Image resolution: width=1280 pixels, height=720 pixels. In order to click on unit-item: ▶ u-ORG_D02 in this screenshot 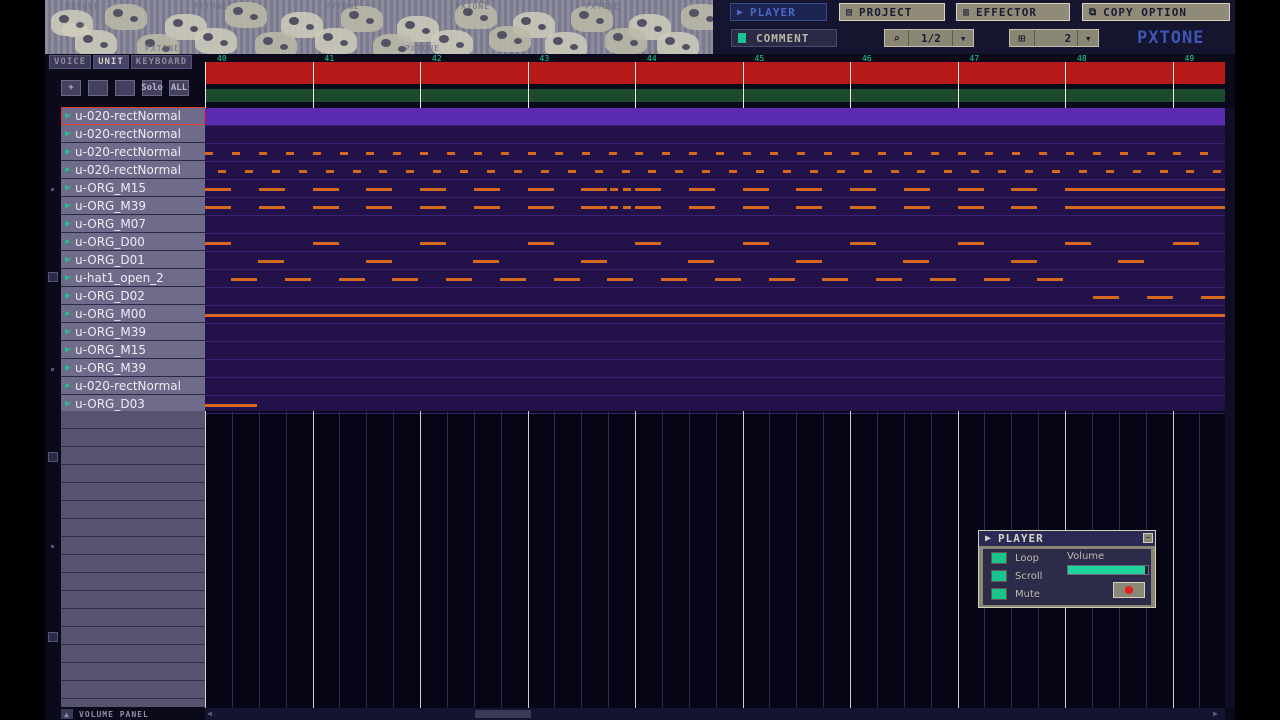, I will do `click(133, 296)`.